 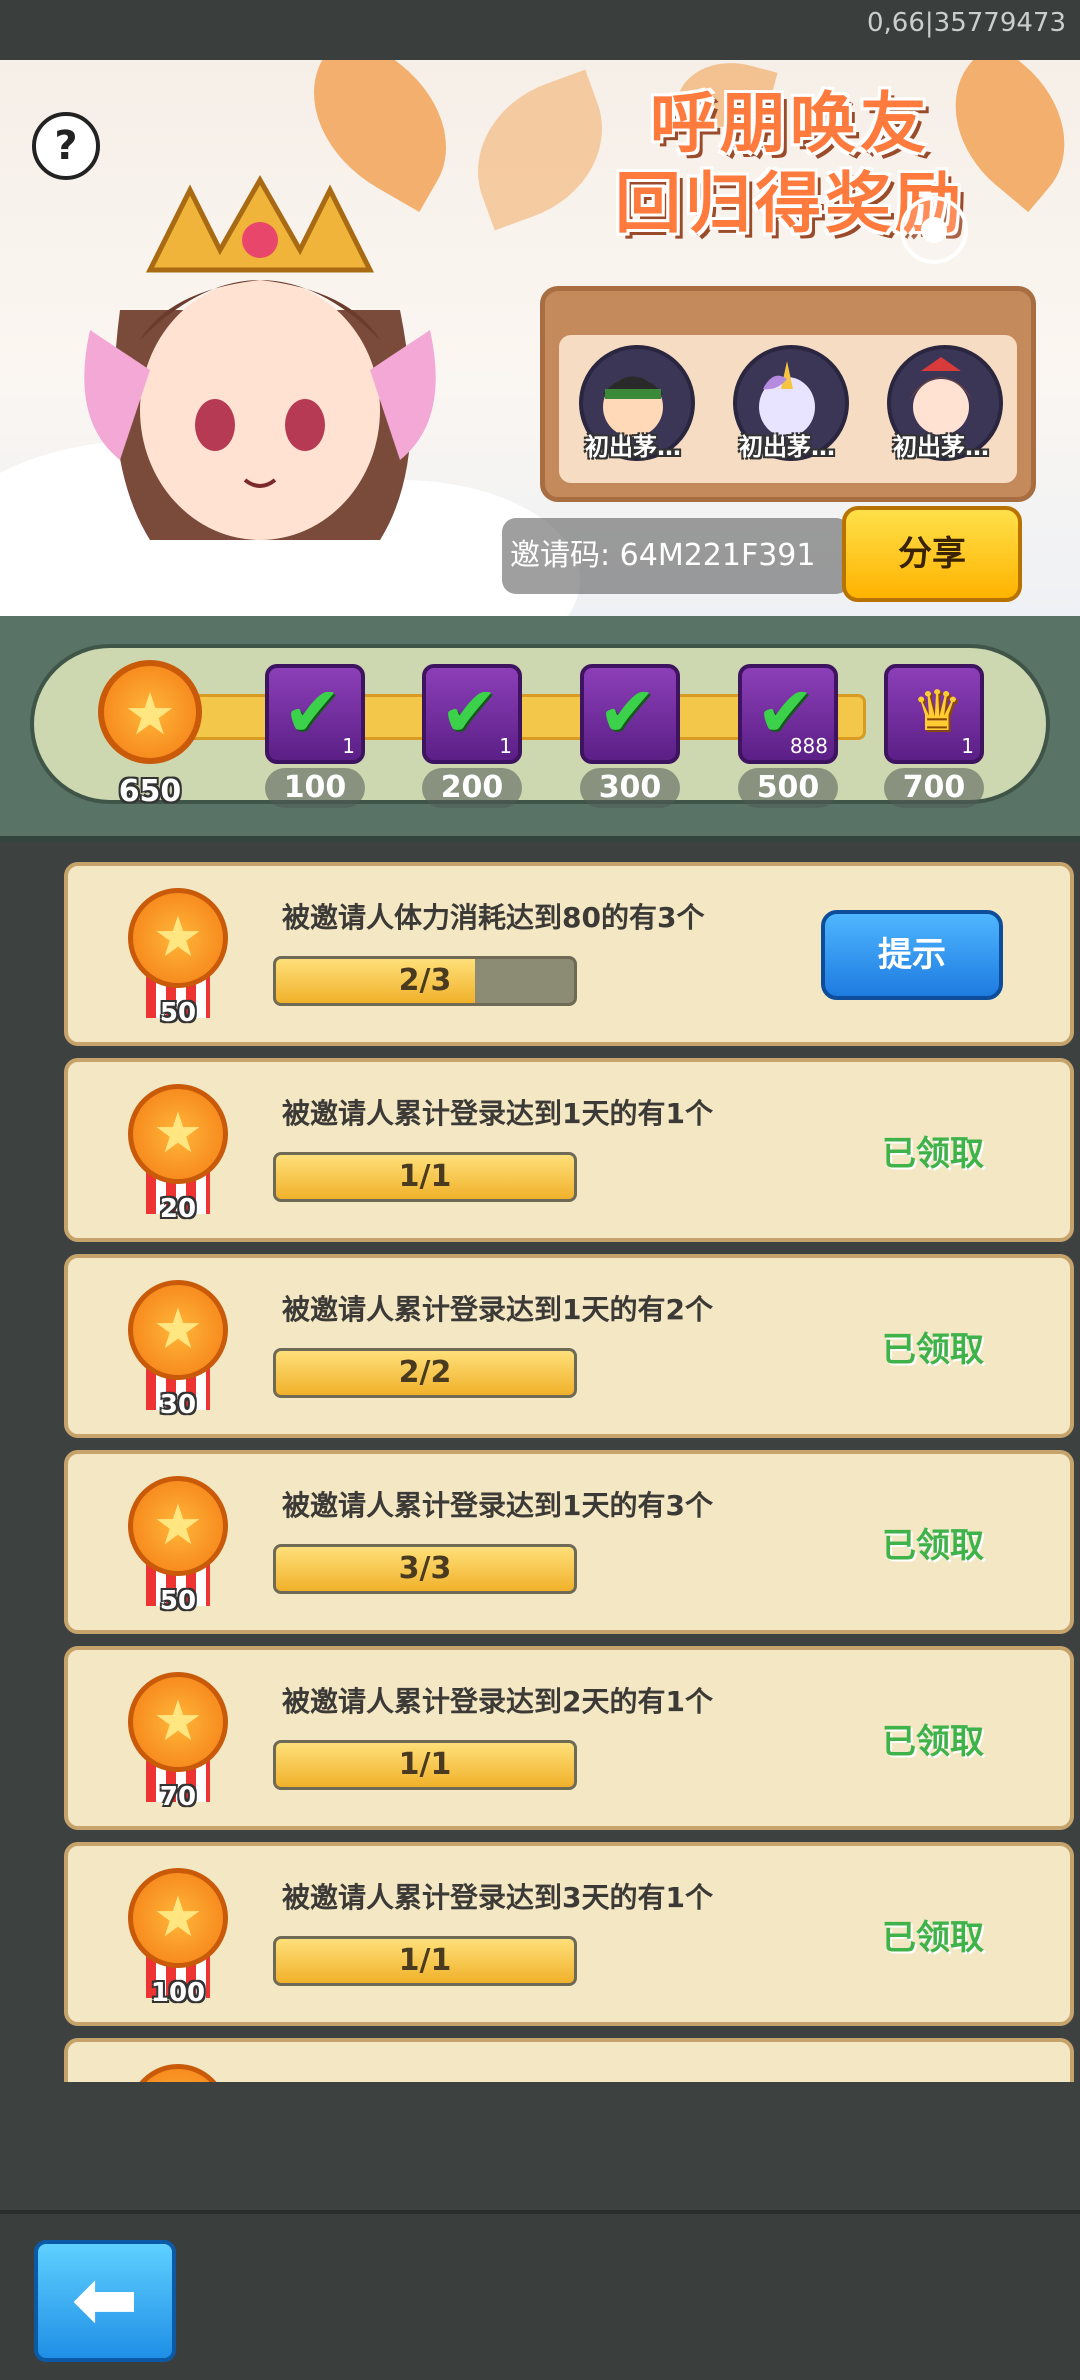 What do you see at coordinates (569, 1738) in the screenshot?
I see `task-card: ★ 70 被邀请人累计登录达到2天的有1个 1/1 已领取` at bounding box center [569, 1738].